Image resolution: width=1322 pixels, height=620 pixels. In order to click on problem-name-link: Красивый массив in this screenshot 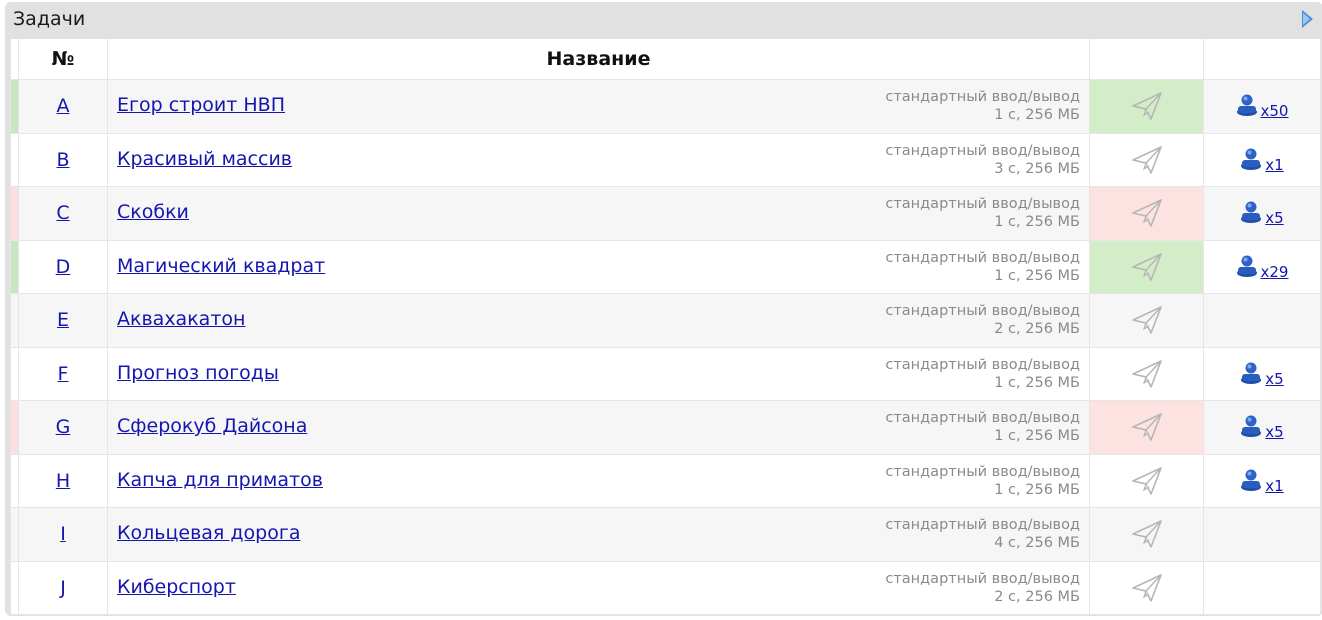, I will do `click(204, 159)`.